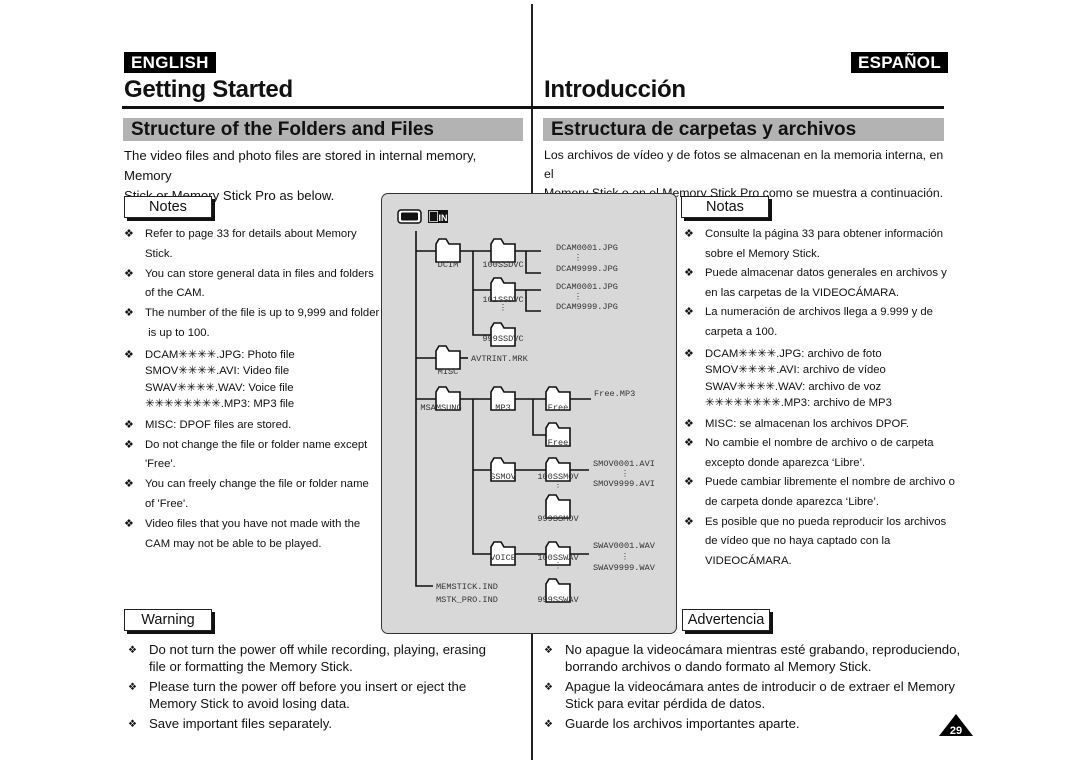  What do you see at coordinates (323, 129) in the screenshot?
I see `section-title-english: Structure of the Folders and Files` at bounding box center [323, 129].